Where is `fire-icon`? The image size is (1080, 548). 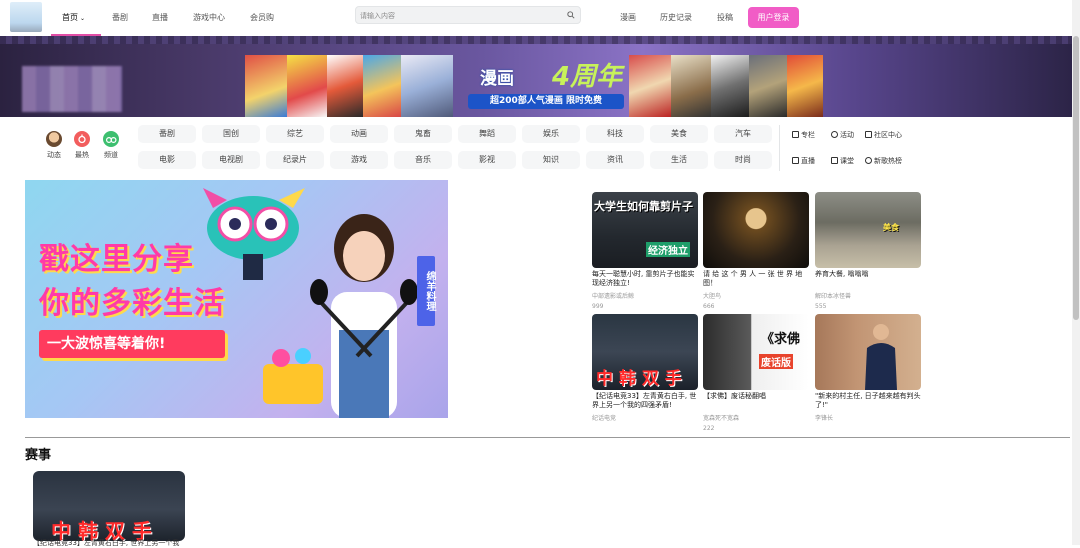
fire-icon is located at coordinates (82, 139).